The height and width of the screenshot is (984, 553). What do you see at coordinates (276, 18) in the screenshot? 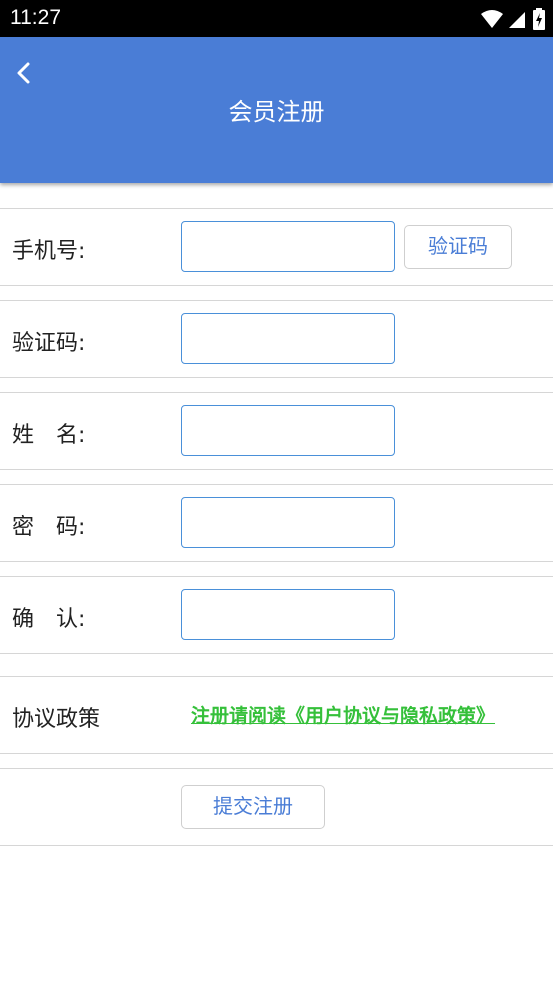
I see `status-bar: 11:27` at bounding box center [276, 18].